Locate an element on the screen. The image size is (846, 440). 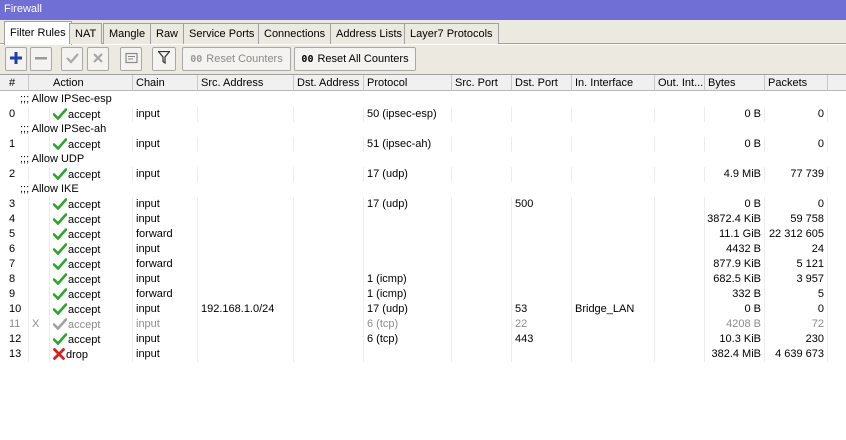
rule-comment: ;;; Allow IKE is located at coordinates (49, 189).